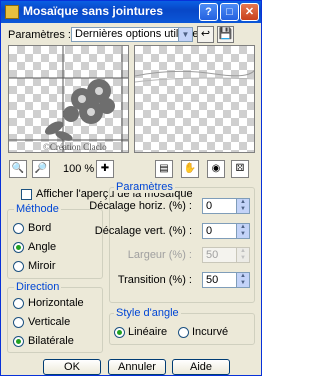  I want to click on transition-label: Transition (%) :, so click(154, 280).